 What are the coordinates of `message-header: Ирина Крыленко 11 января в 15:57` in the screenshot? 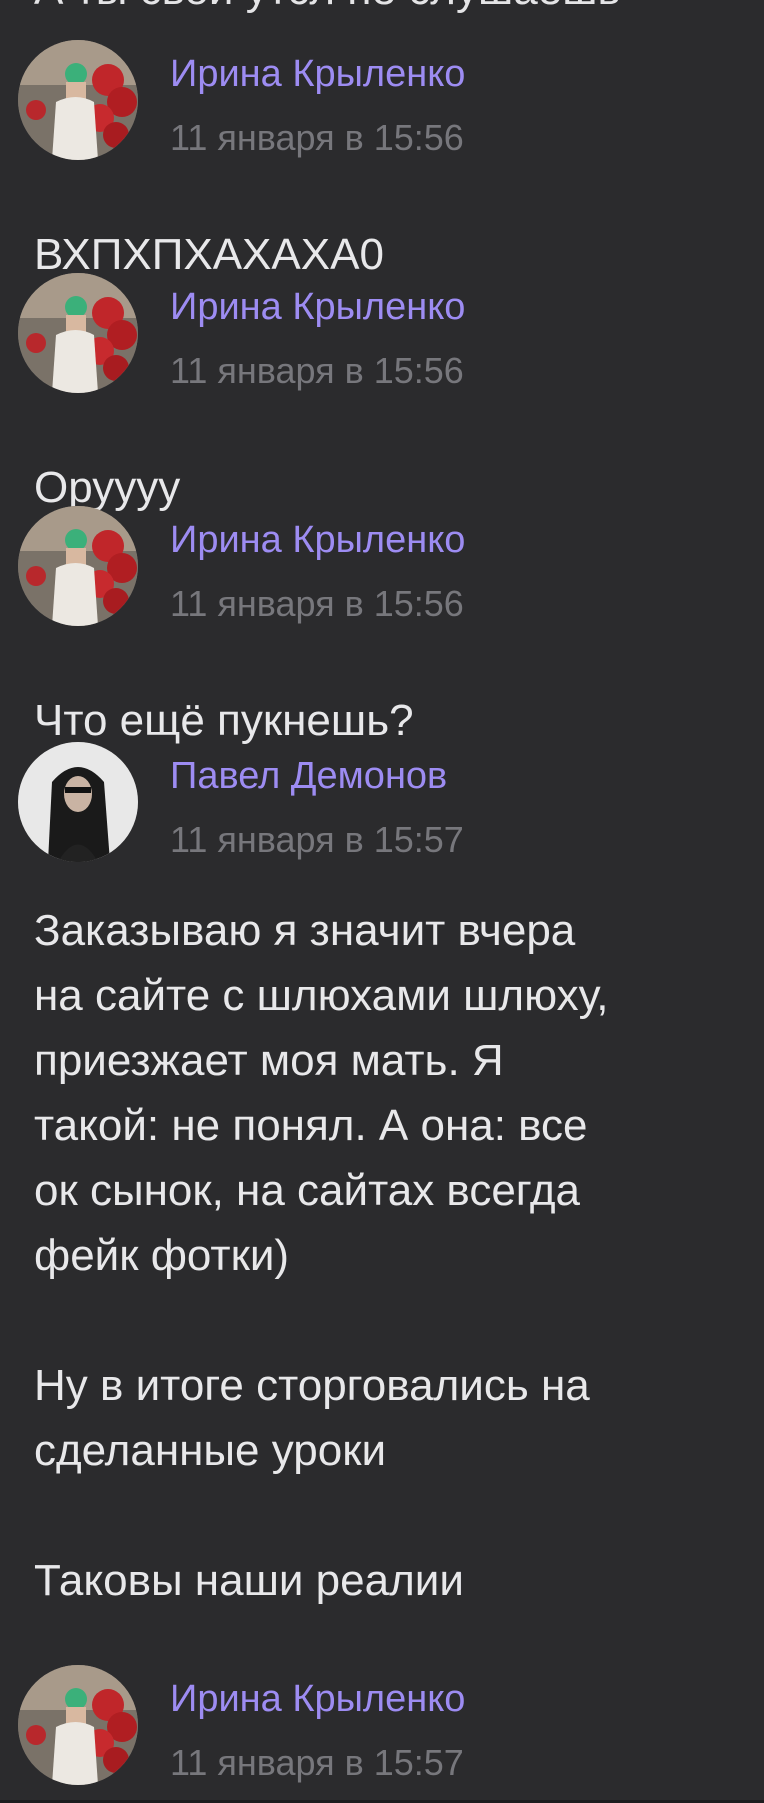 It's located at (382, 1727).